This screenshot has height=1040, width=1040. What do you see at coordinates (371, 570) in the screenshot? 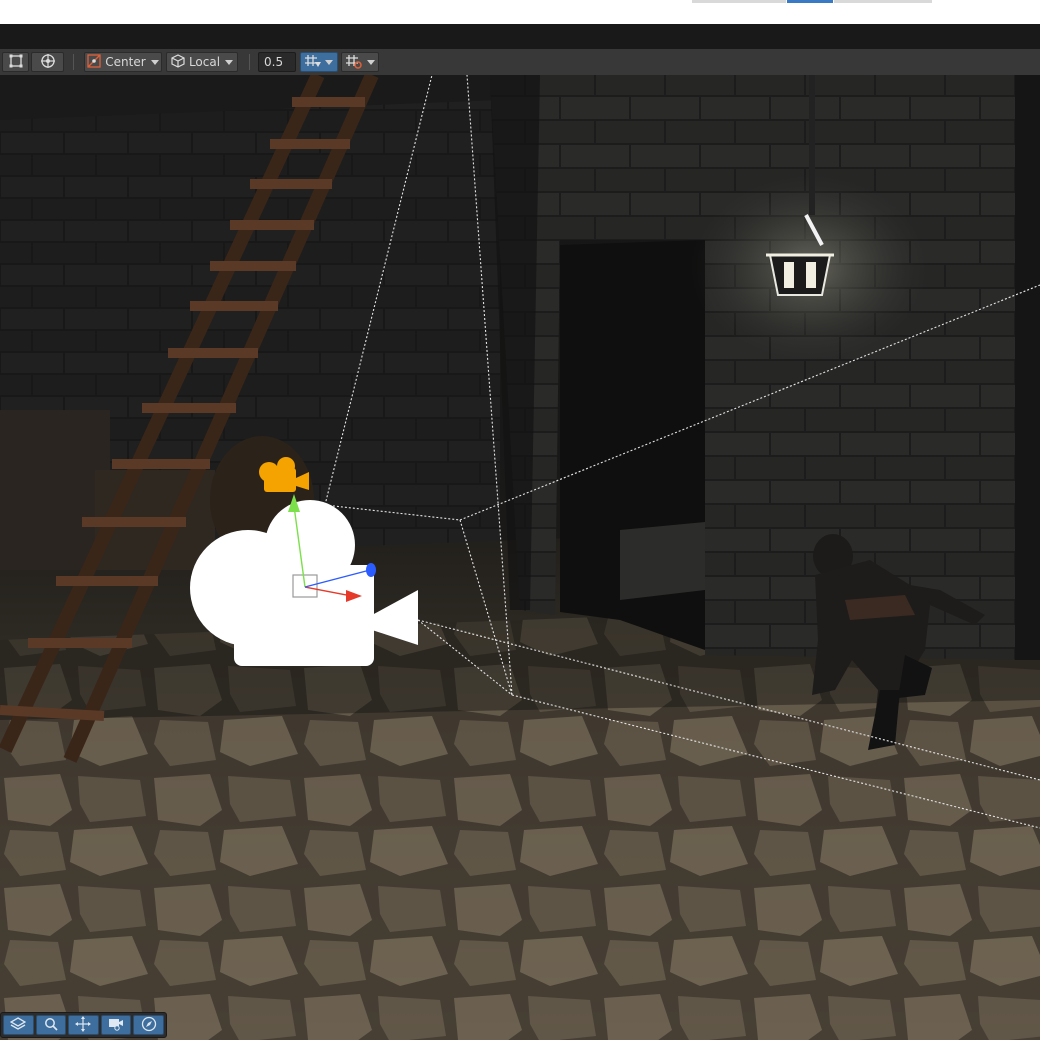
I see `axis-z-arrow` at bounding box center [371, 570].